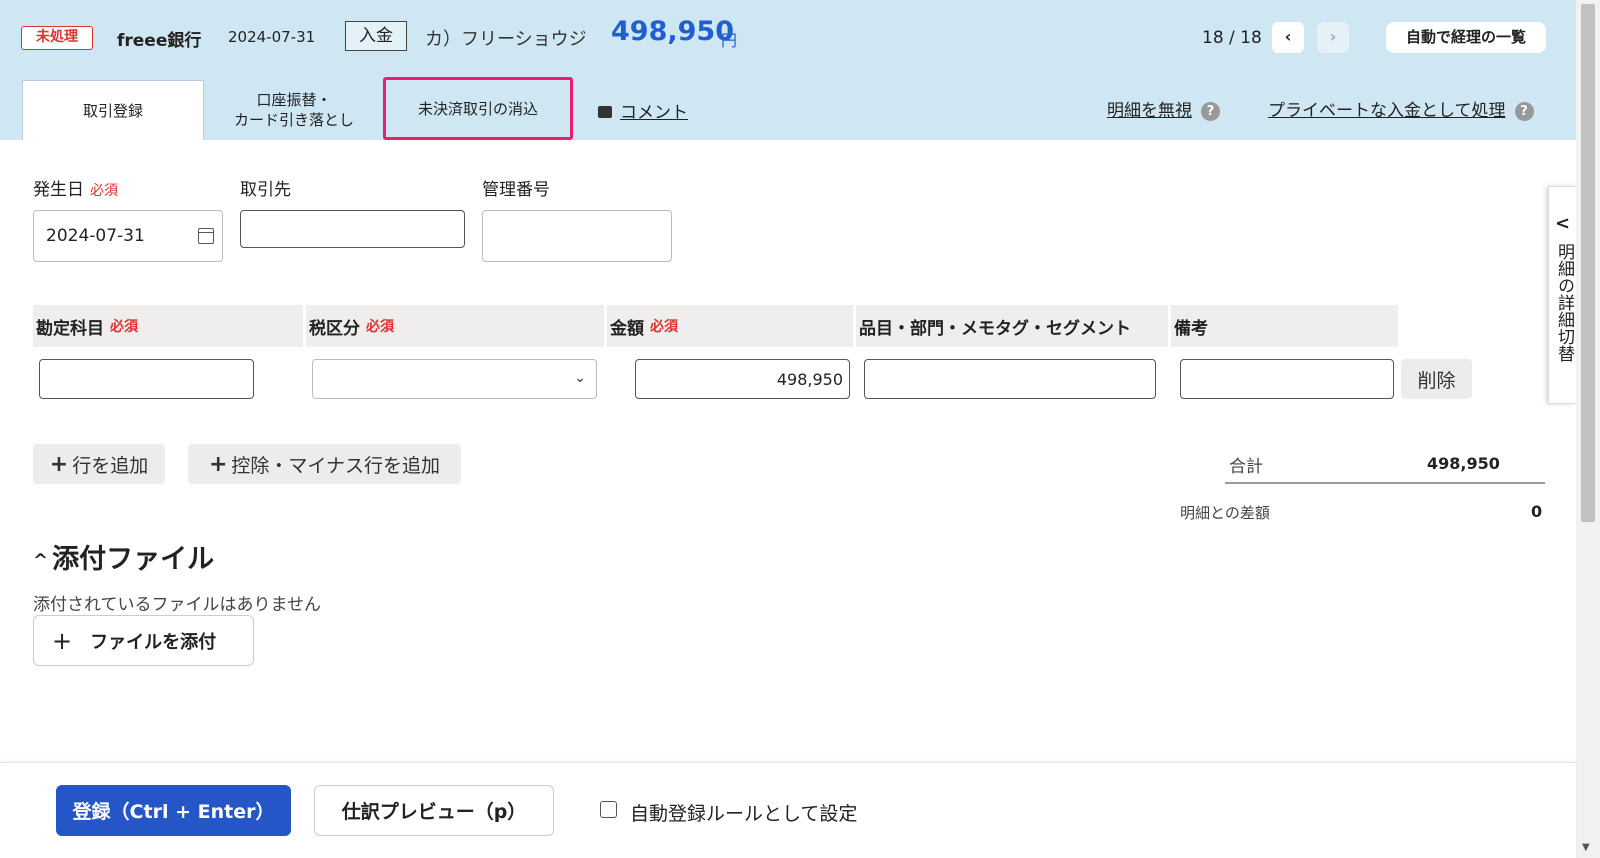  I want to click on detail-toggle-panel: < 明細の詳細切替, so click(1562, 295).